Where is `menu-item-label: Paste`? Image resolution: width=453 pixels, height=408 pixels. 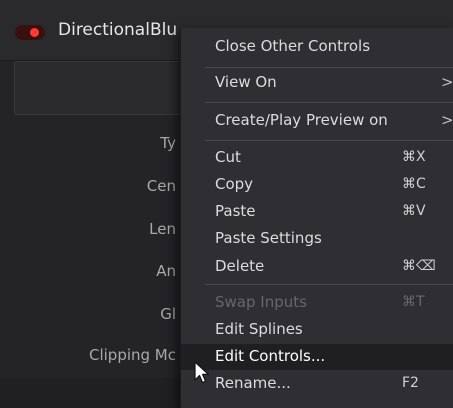
menu-item-label: Paste is located at coordinates (235, 211).